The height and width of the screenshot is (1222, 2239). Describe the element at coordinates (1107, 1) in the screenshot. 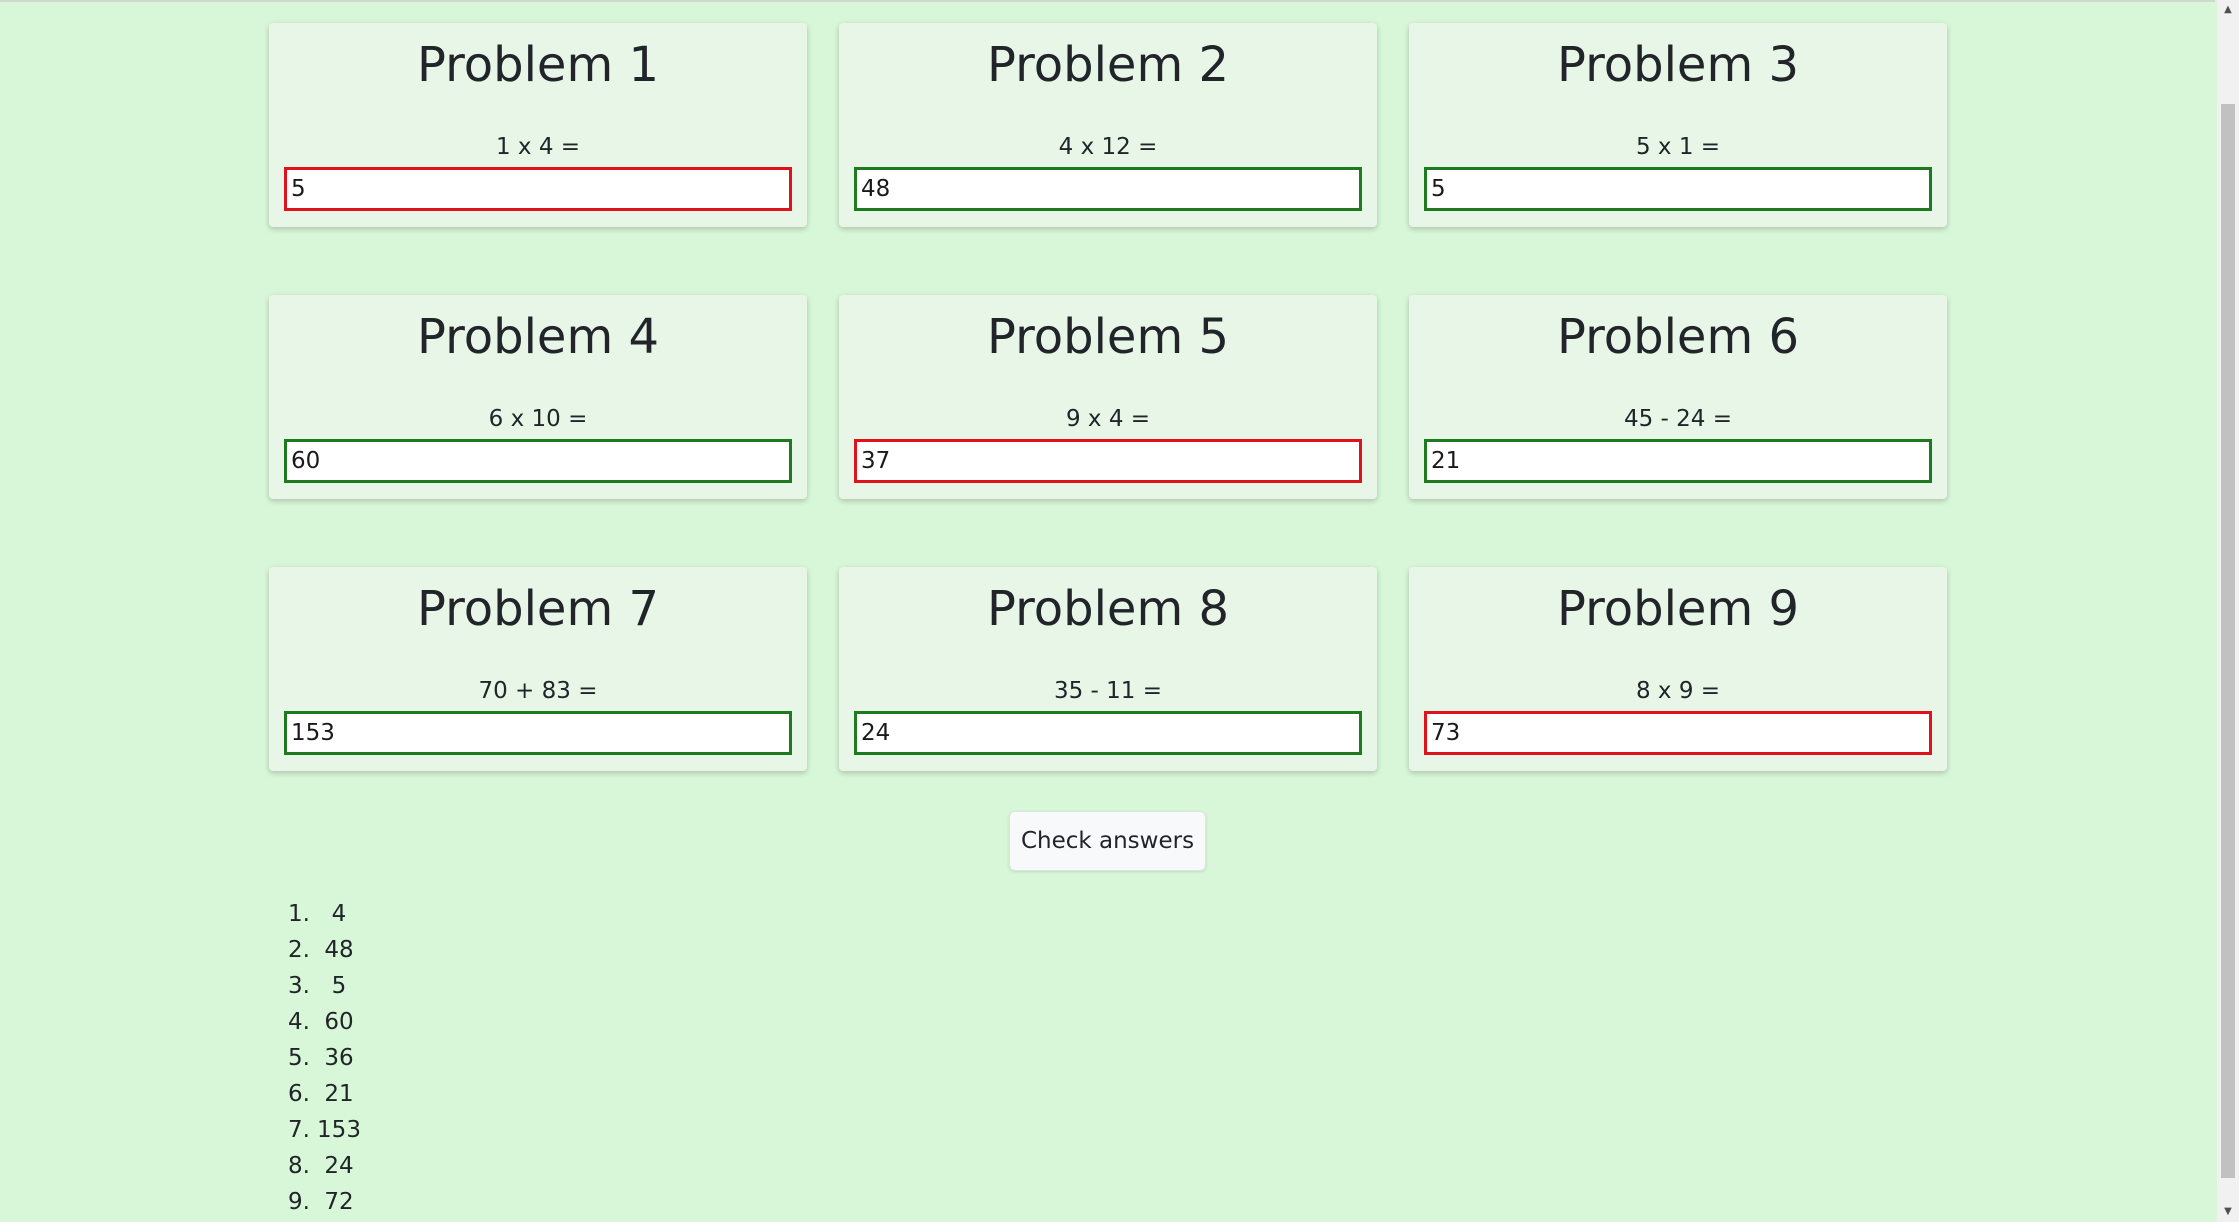

I see `top-border` at that location.